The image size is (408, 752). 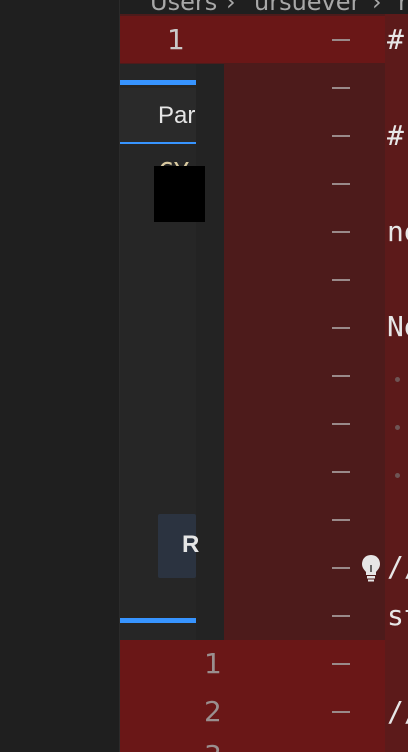 I want to click on breadcrumb: Users › ursuever › n, so click(x=264, y=7).